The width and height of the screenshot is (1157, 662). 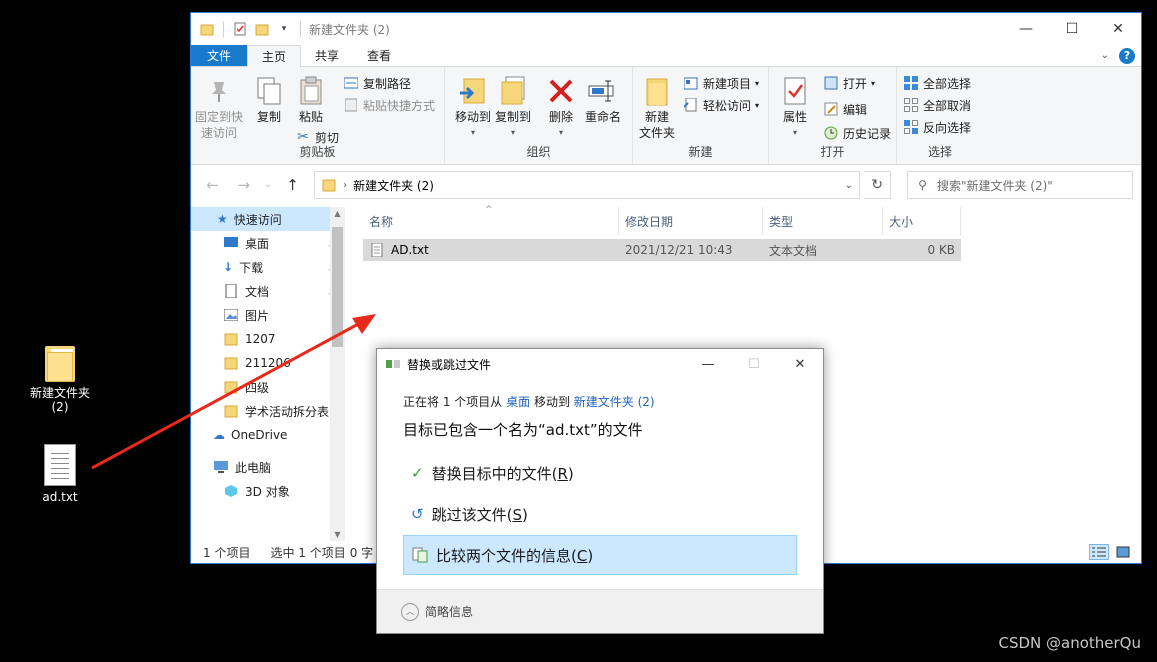 I want to click on invert-selection-button: 反向选择, so click(x=937, y=127).